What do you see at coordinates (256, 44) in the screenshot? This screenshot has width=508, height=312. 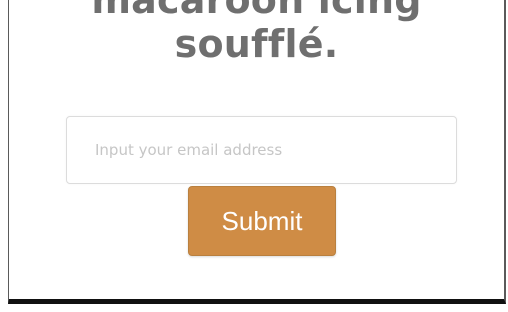 I see `heading-line-2: soufflé.` at bounding box center [256, 44].